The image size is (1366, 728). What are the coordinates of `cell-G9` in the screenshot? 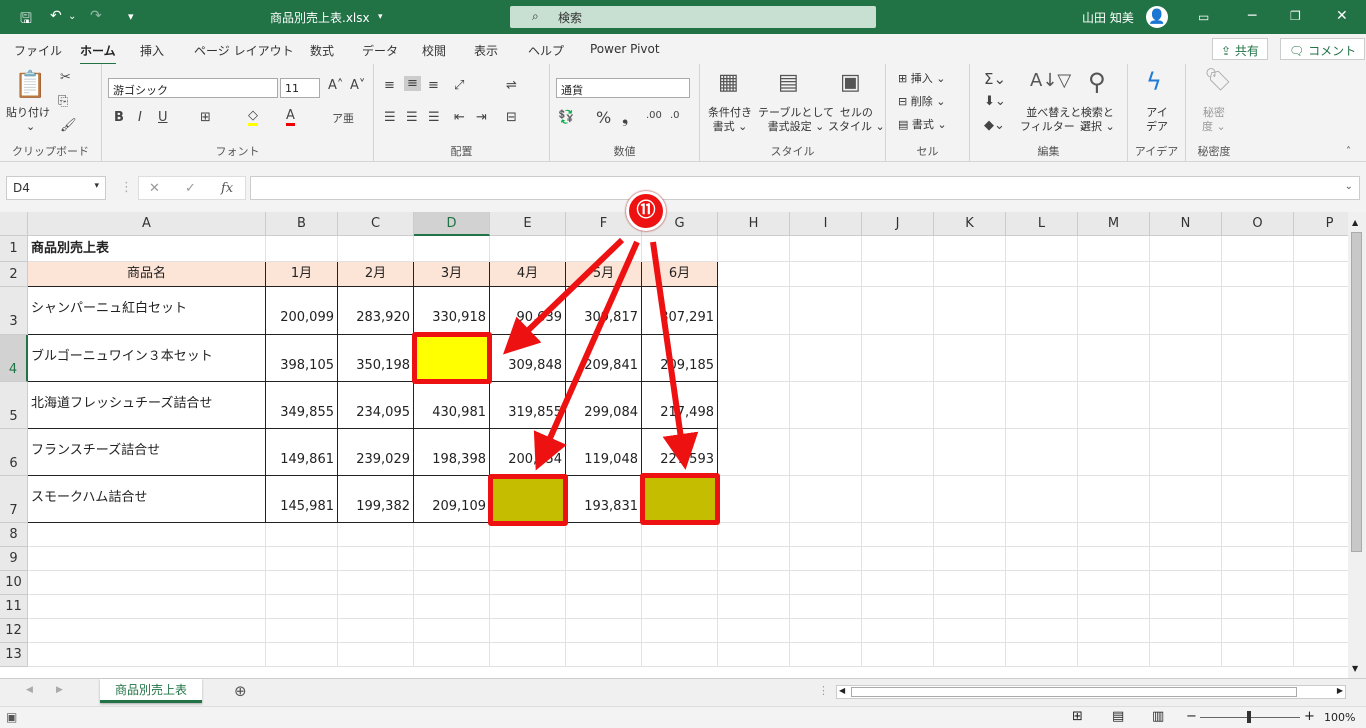 It's located at (680, 559).